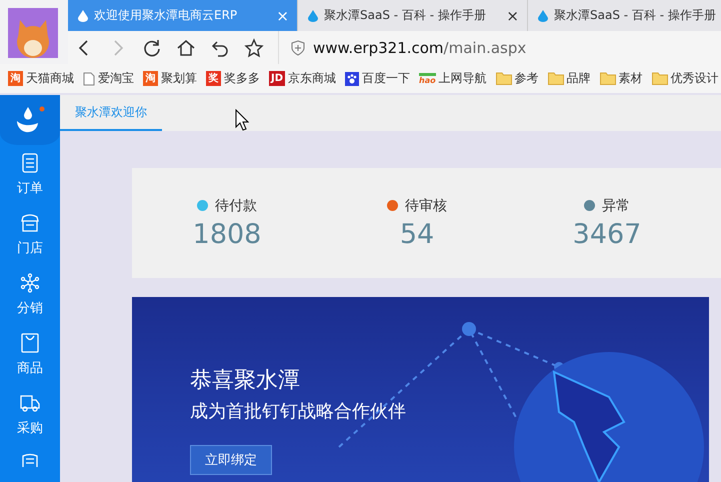 This screenshot has width=721, height=482. Describe the element at coordinates (33, 33) in the screenshot. I see `profile-avatar` at that location.